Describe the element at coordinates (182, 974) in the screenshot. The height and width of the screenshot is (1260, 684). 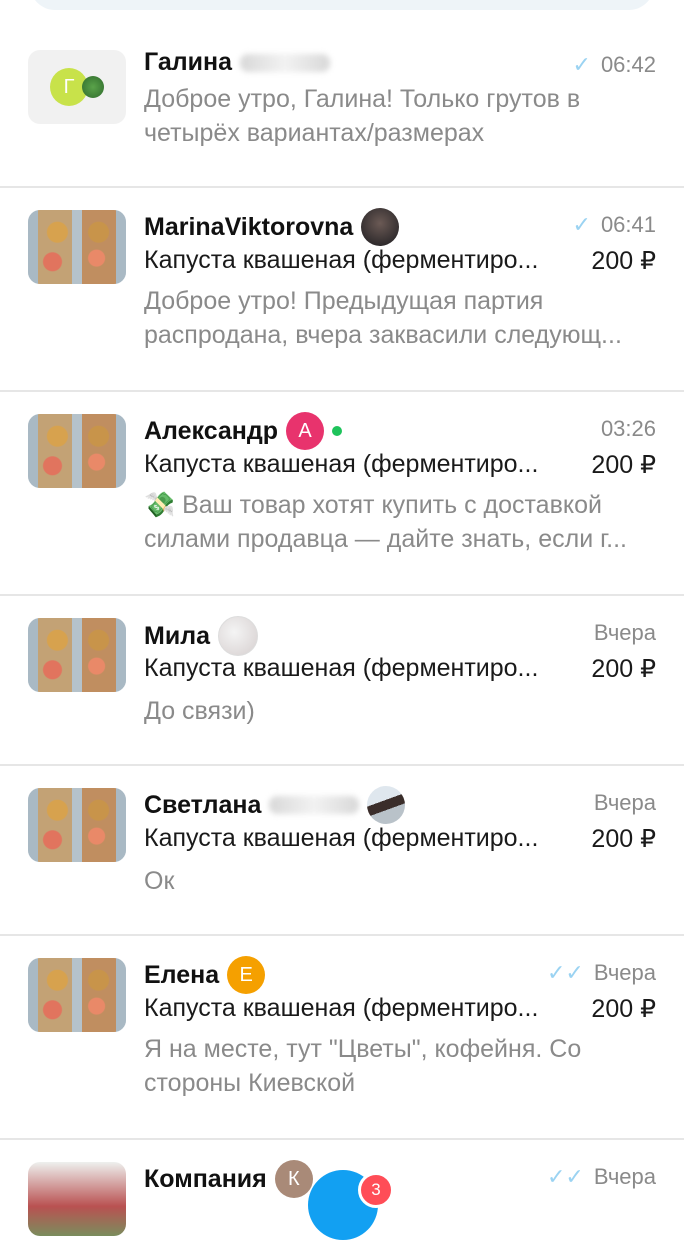
I see `contact-name-text: Елена` at that location.